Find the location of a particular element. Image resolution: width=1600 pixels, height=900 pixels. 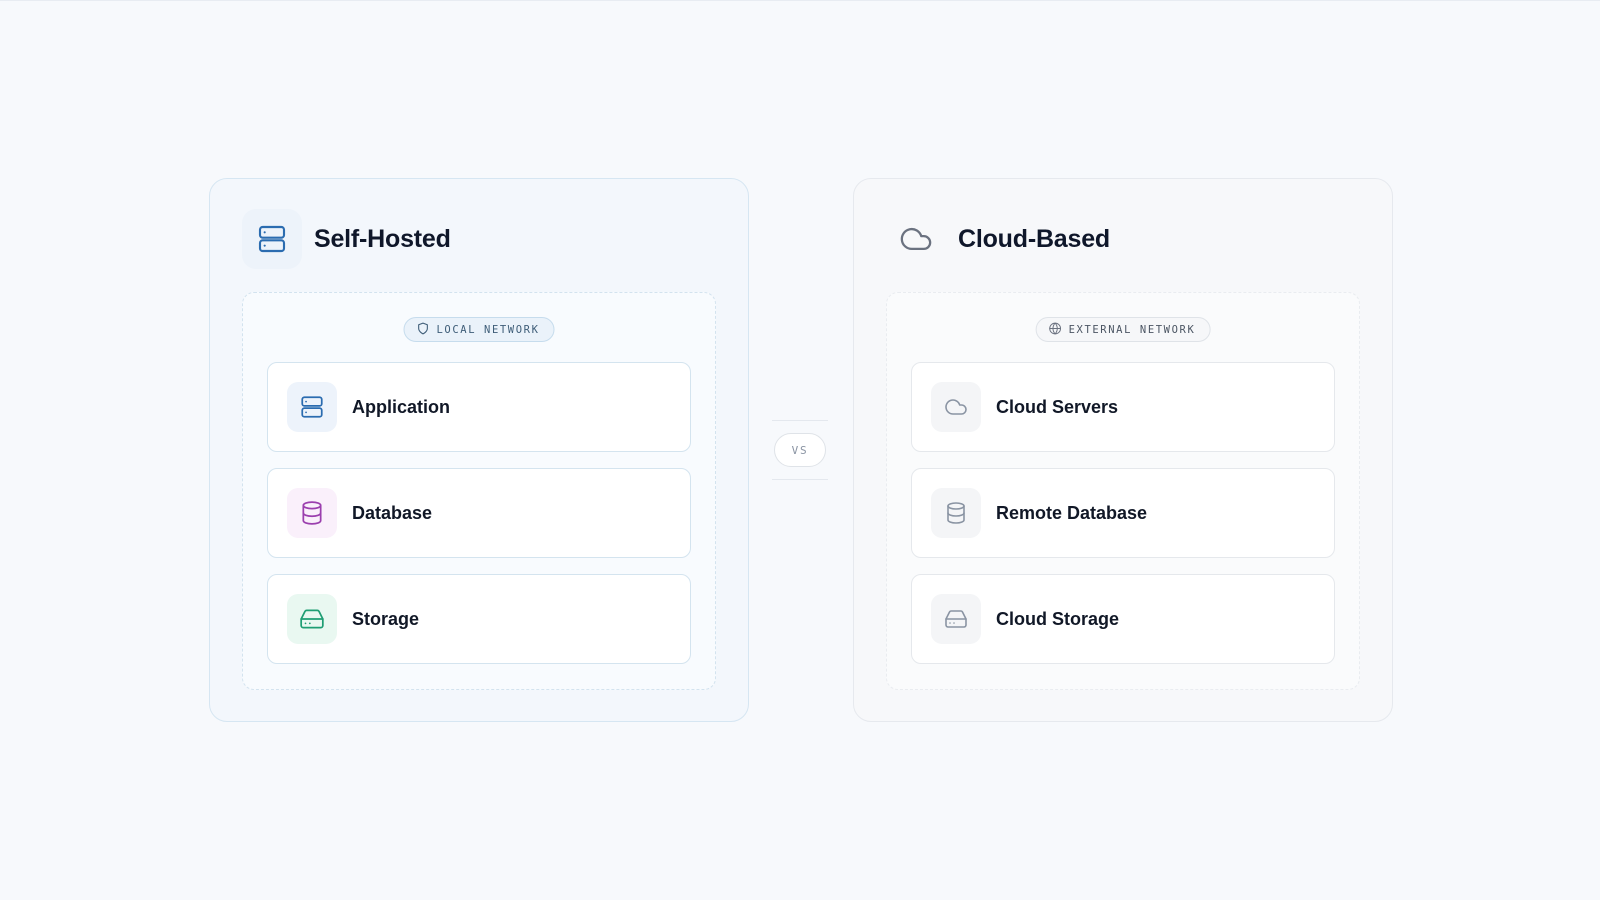

storage-label: Storage is located at coordinates (386, 618).